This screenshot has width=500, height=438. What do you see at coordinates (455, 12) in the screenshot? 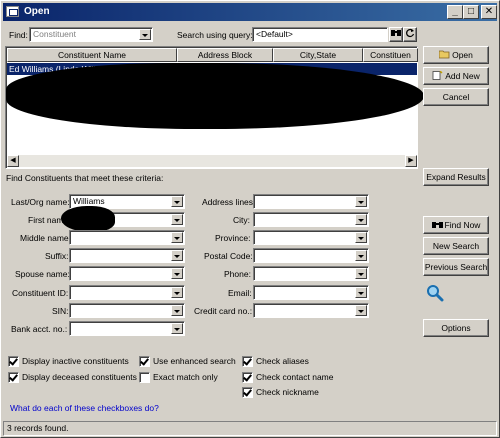
I see `minimize-button: _` at bounding box center [455, 12].